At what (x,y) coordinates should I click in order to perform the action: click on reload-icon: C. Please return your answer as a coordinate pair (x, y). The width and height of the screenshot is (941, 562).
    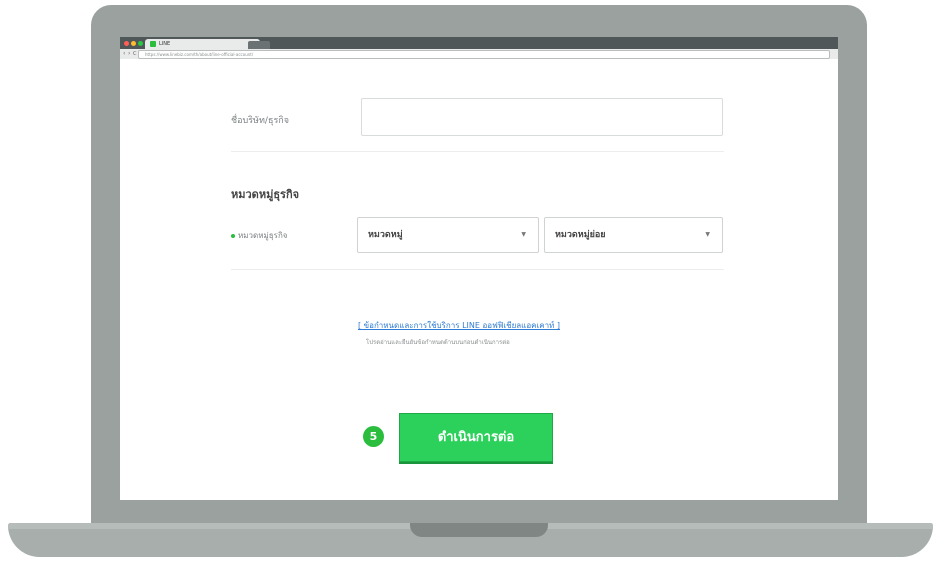
    Looking at the image, I should click on (135, 54).